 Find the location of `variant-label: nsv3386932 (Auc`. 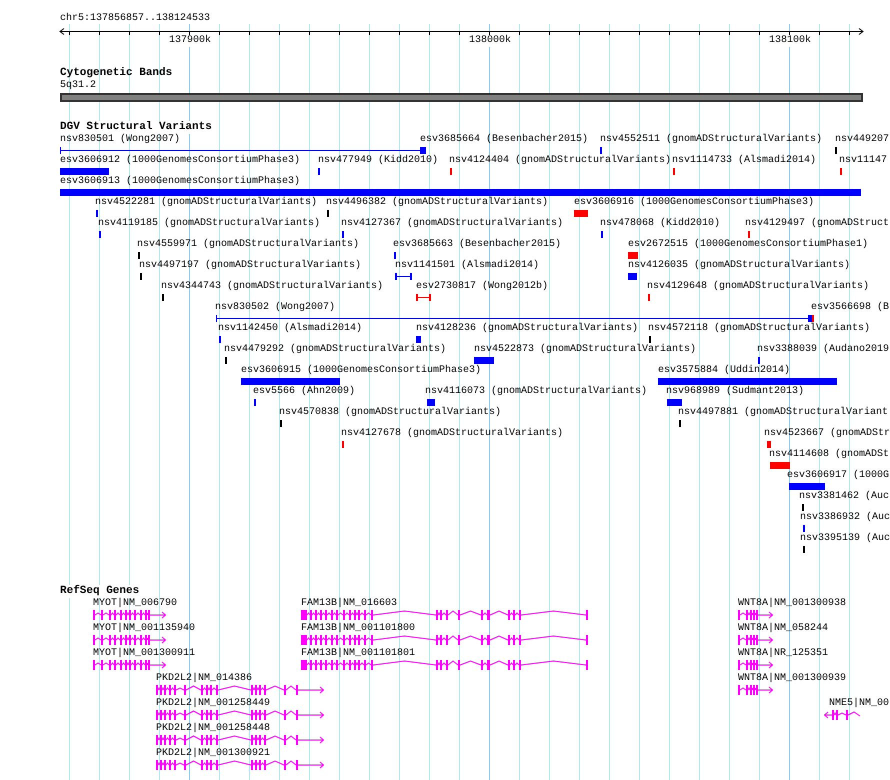

variant-label: nsv3386932 (Auc is located at coordinates (845, 518).